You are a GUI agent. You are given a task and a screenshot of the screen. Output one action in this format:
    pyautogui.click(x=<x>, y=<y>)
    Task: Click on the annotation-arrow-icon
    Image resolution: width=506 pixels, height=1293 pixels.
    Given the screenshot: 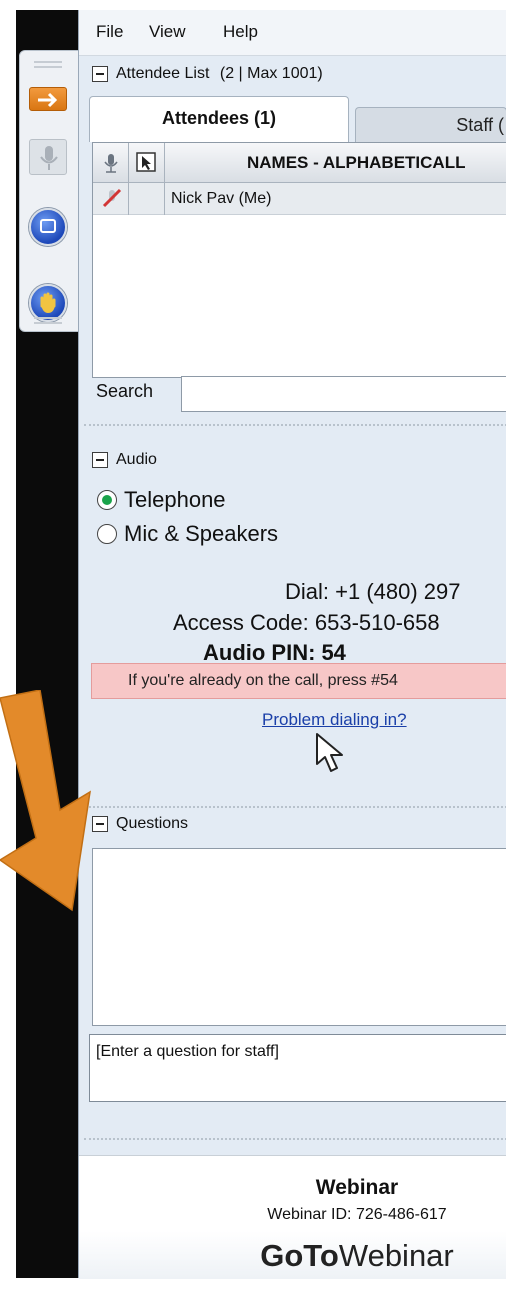 What is the action you would take?
    pyautogui.click(x=45, y=801)
    